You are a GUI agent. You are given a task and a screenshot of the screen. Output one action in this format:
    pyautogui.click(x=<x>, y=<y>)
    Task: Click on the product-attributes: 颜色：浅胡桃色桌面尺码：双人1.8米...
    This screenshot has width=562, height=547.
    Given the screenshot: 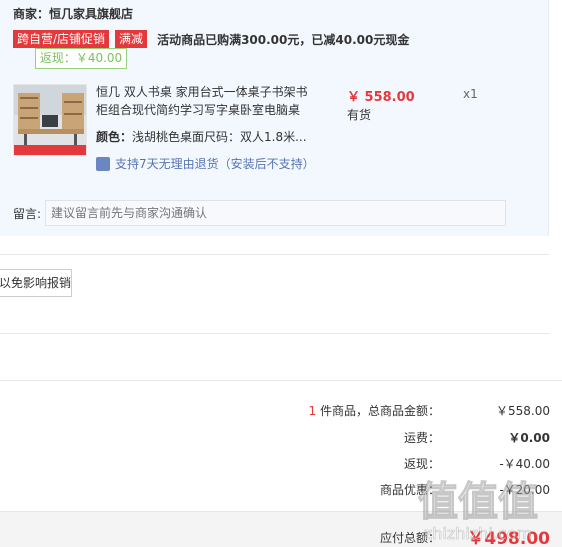 What is the action you would take?
    pyautogui.click(x=202, y=137)
    